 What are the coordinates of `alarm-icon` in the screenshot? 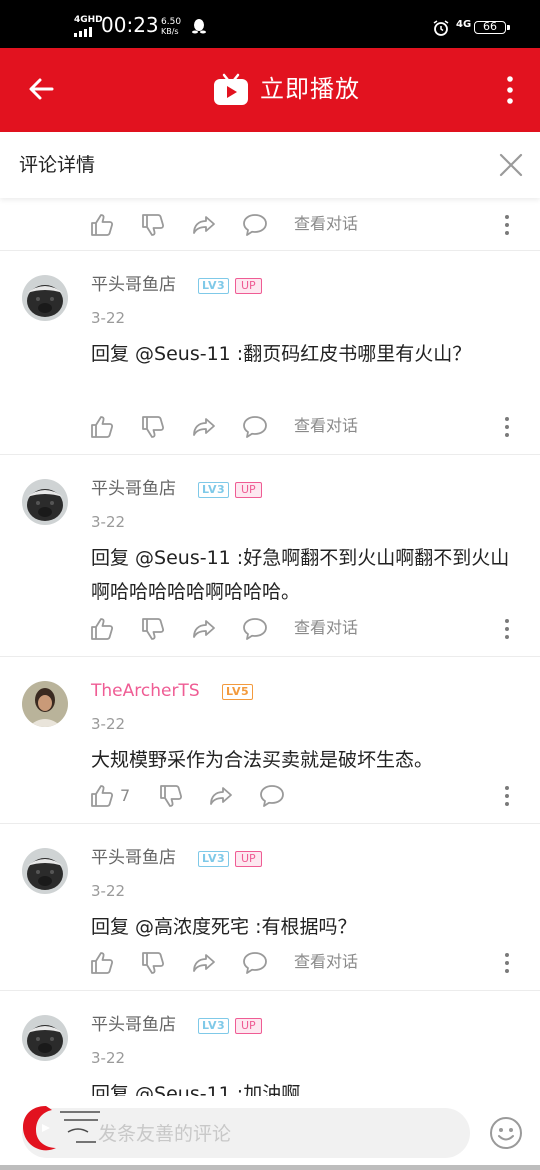 It's located at (441, 28).